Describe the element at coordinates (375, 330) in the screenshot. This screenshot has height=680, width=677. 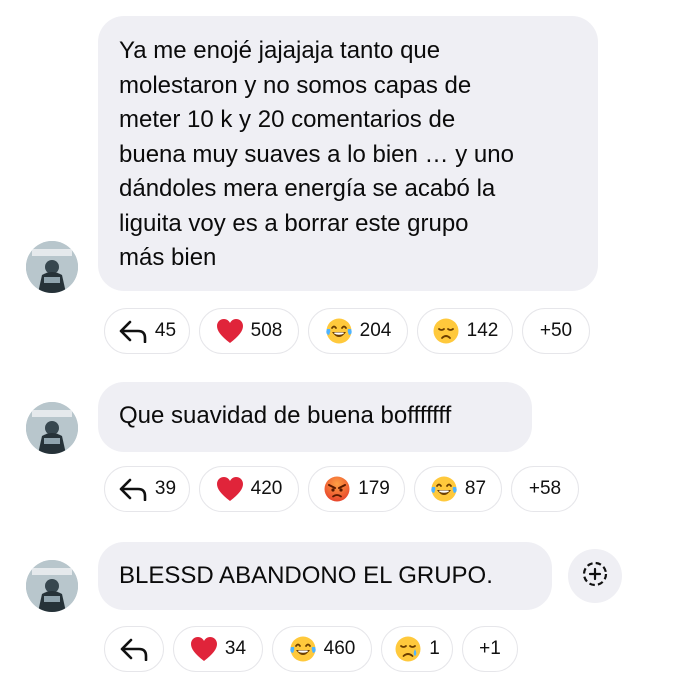
I see `reaction-count: 204` at that location.